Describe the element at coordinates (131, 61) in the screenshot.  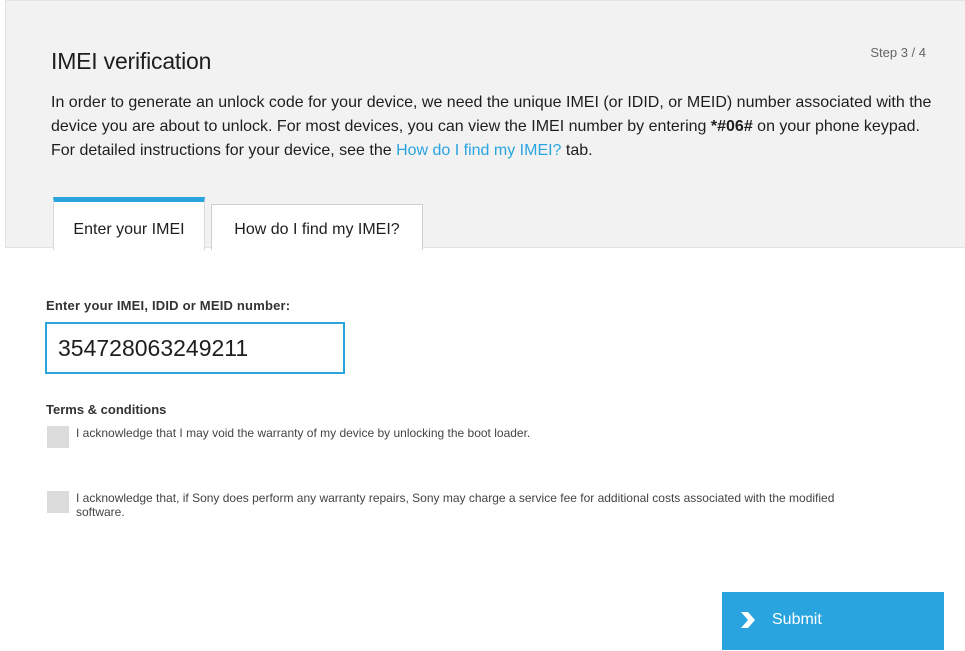
I see `page-title: IMEI verification` at that location.